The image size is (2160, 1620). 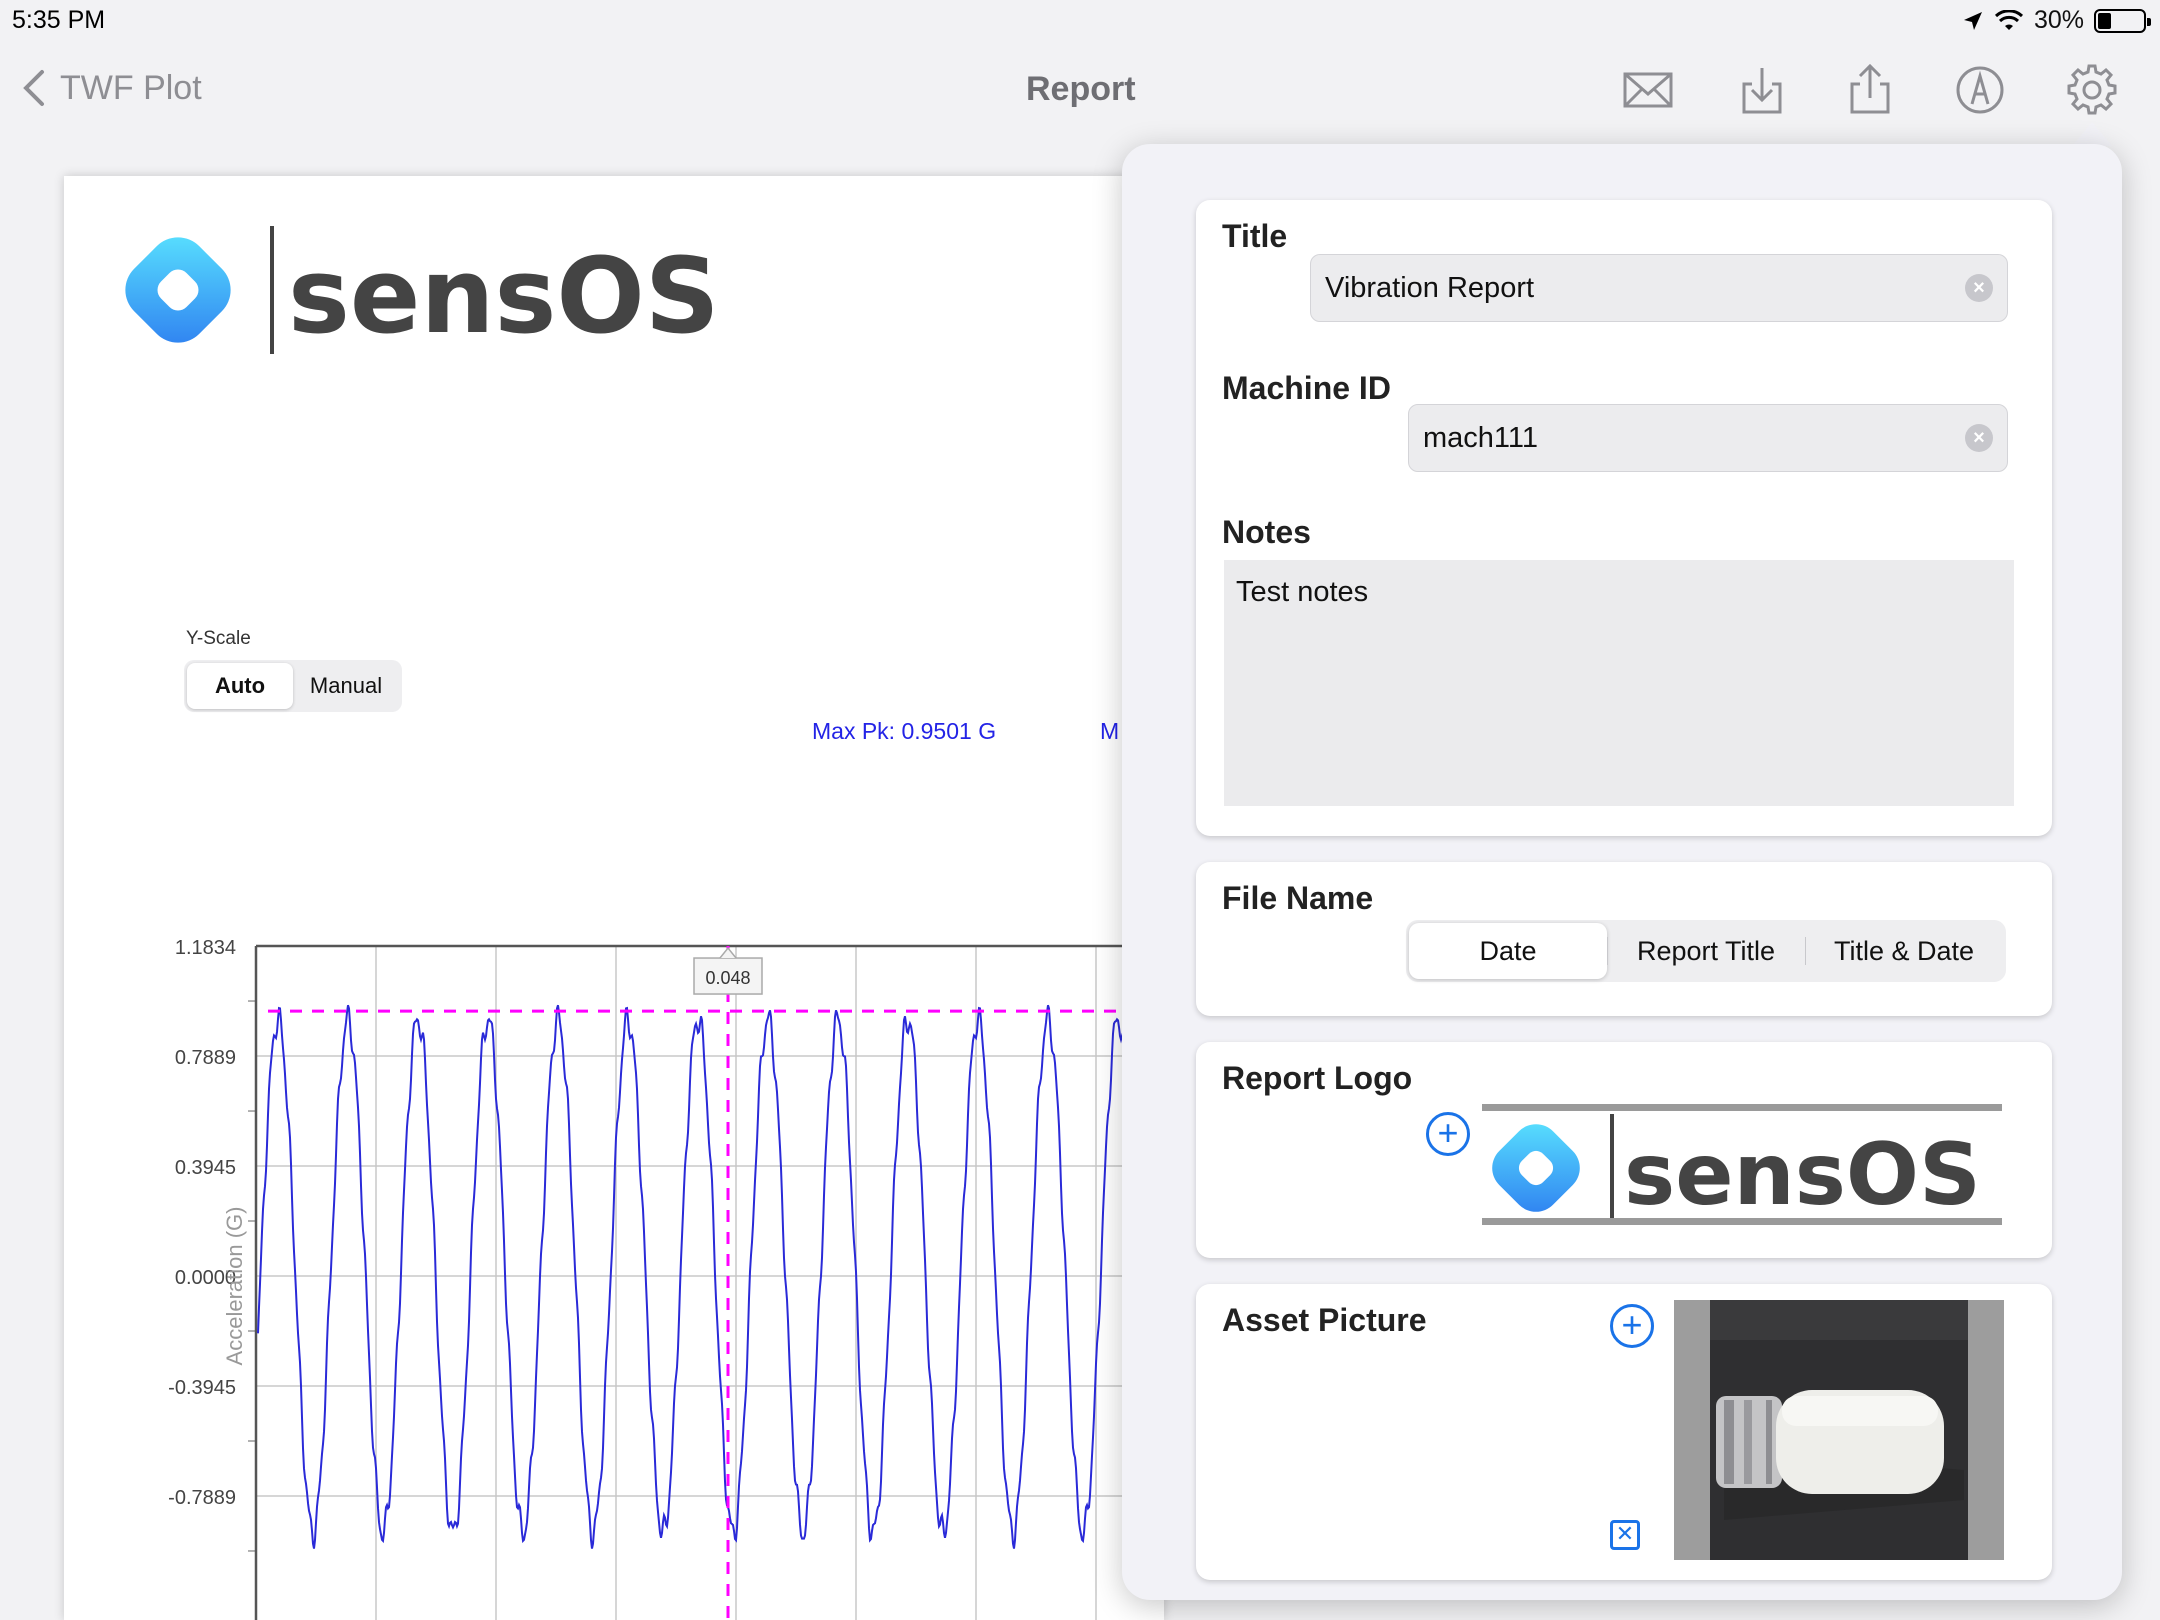 I want to click on clear-machine-id-icon: ×, so click(x=1979, y=438).